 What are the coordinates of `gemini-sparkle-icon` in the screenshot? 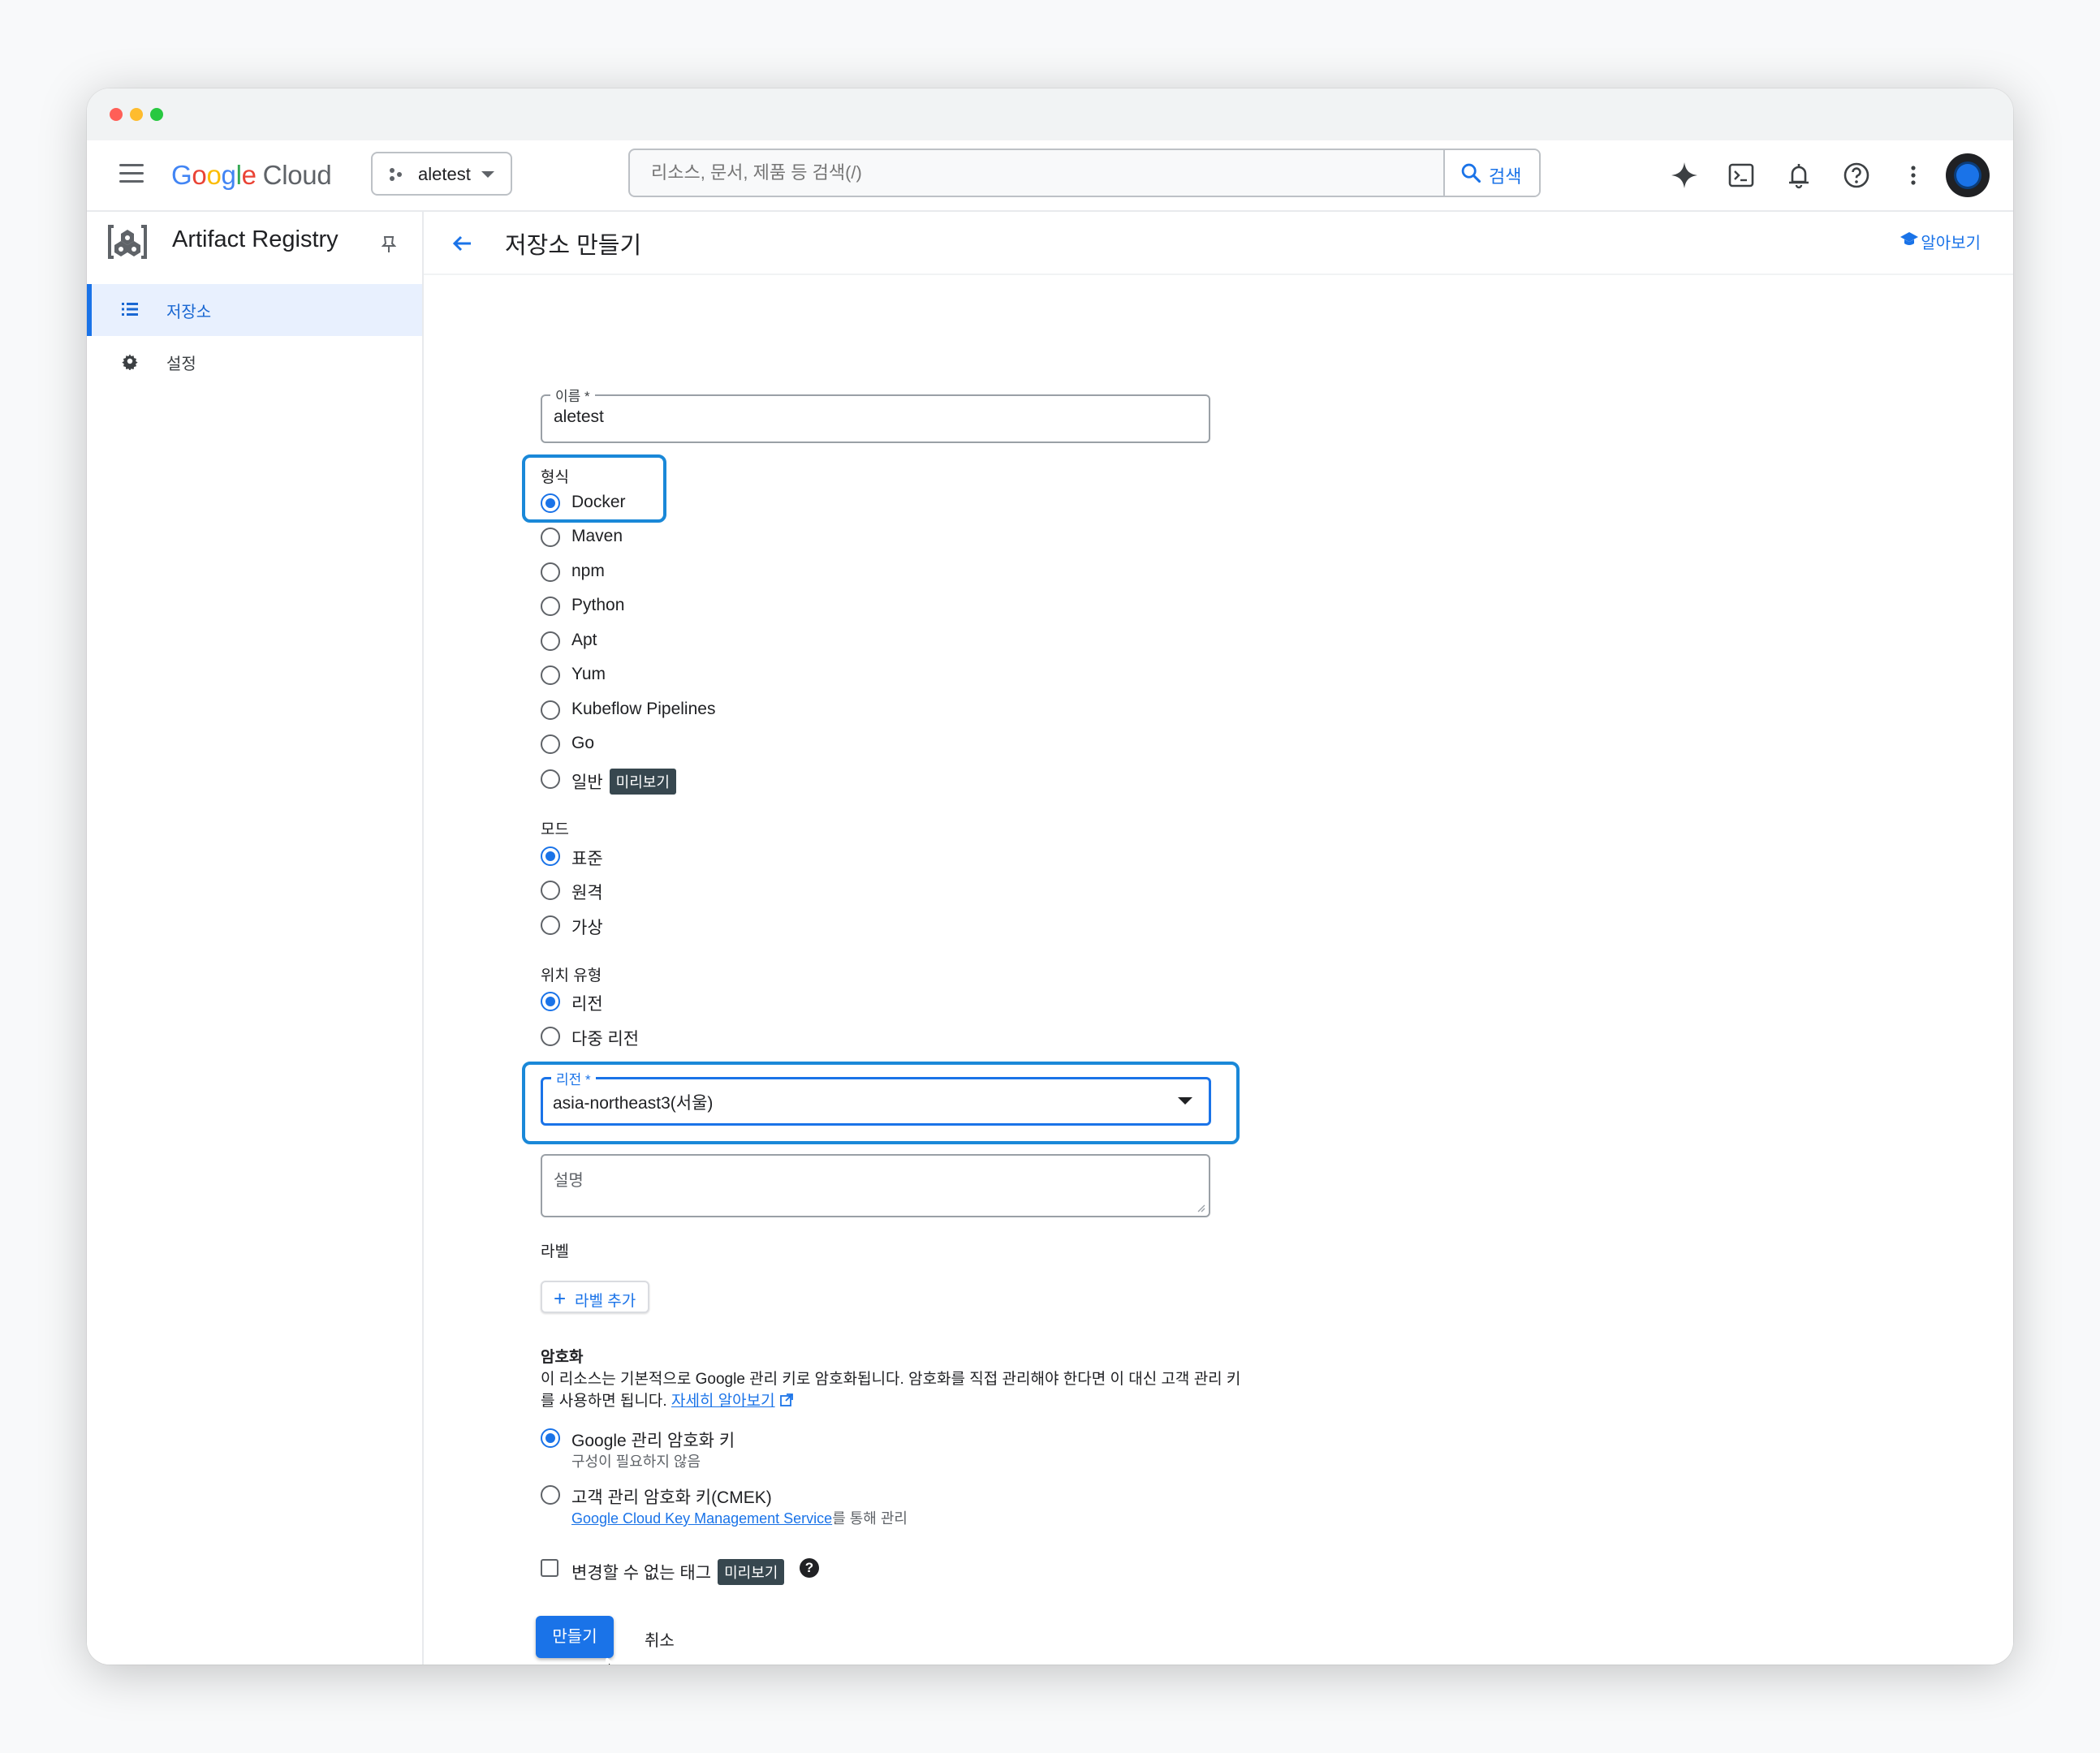 It's located at (1684, 176).